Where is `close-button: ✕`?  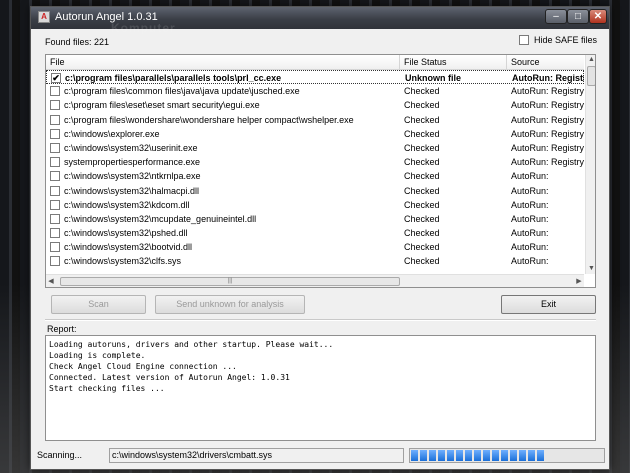
close-button: ✕ is located at coordinates (598, 16).